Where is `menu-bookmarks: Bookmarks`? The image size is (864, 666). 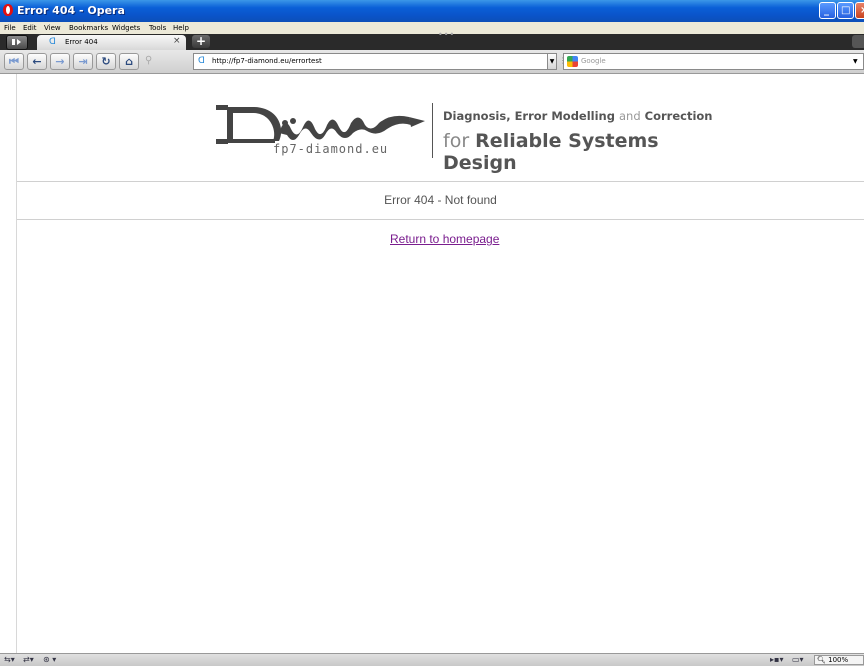
menu-bookmarks: Bookmarks is located at coordinates (88, 28).